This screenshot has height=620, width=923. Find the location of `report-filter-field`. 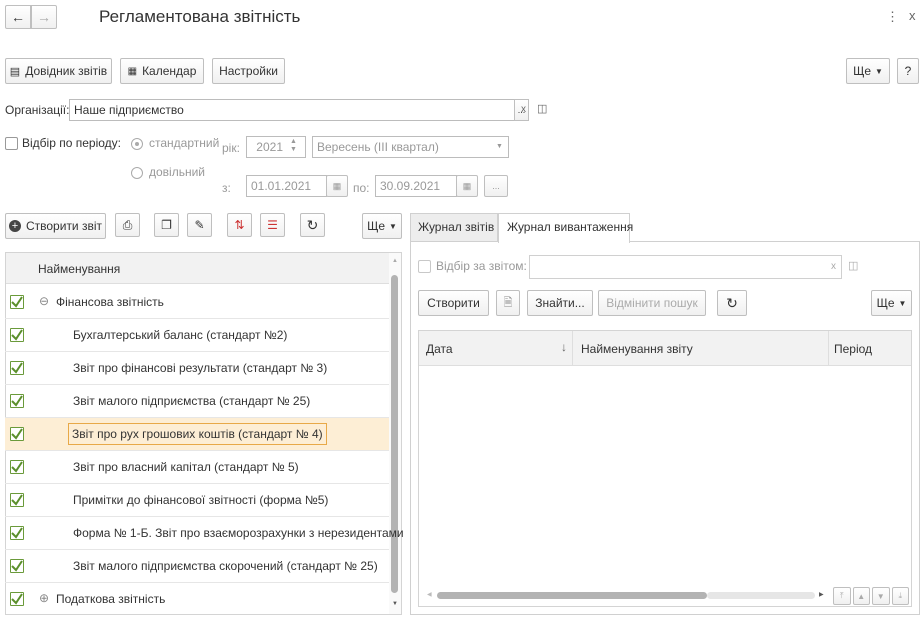

report-filter-field is located at coordinates (685, 267).